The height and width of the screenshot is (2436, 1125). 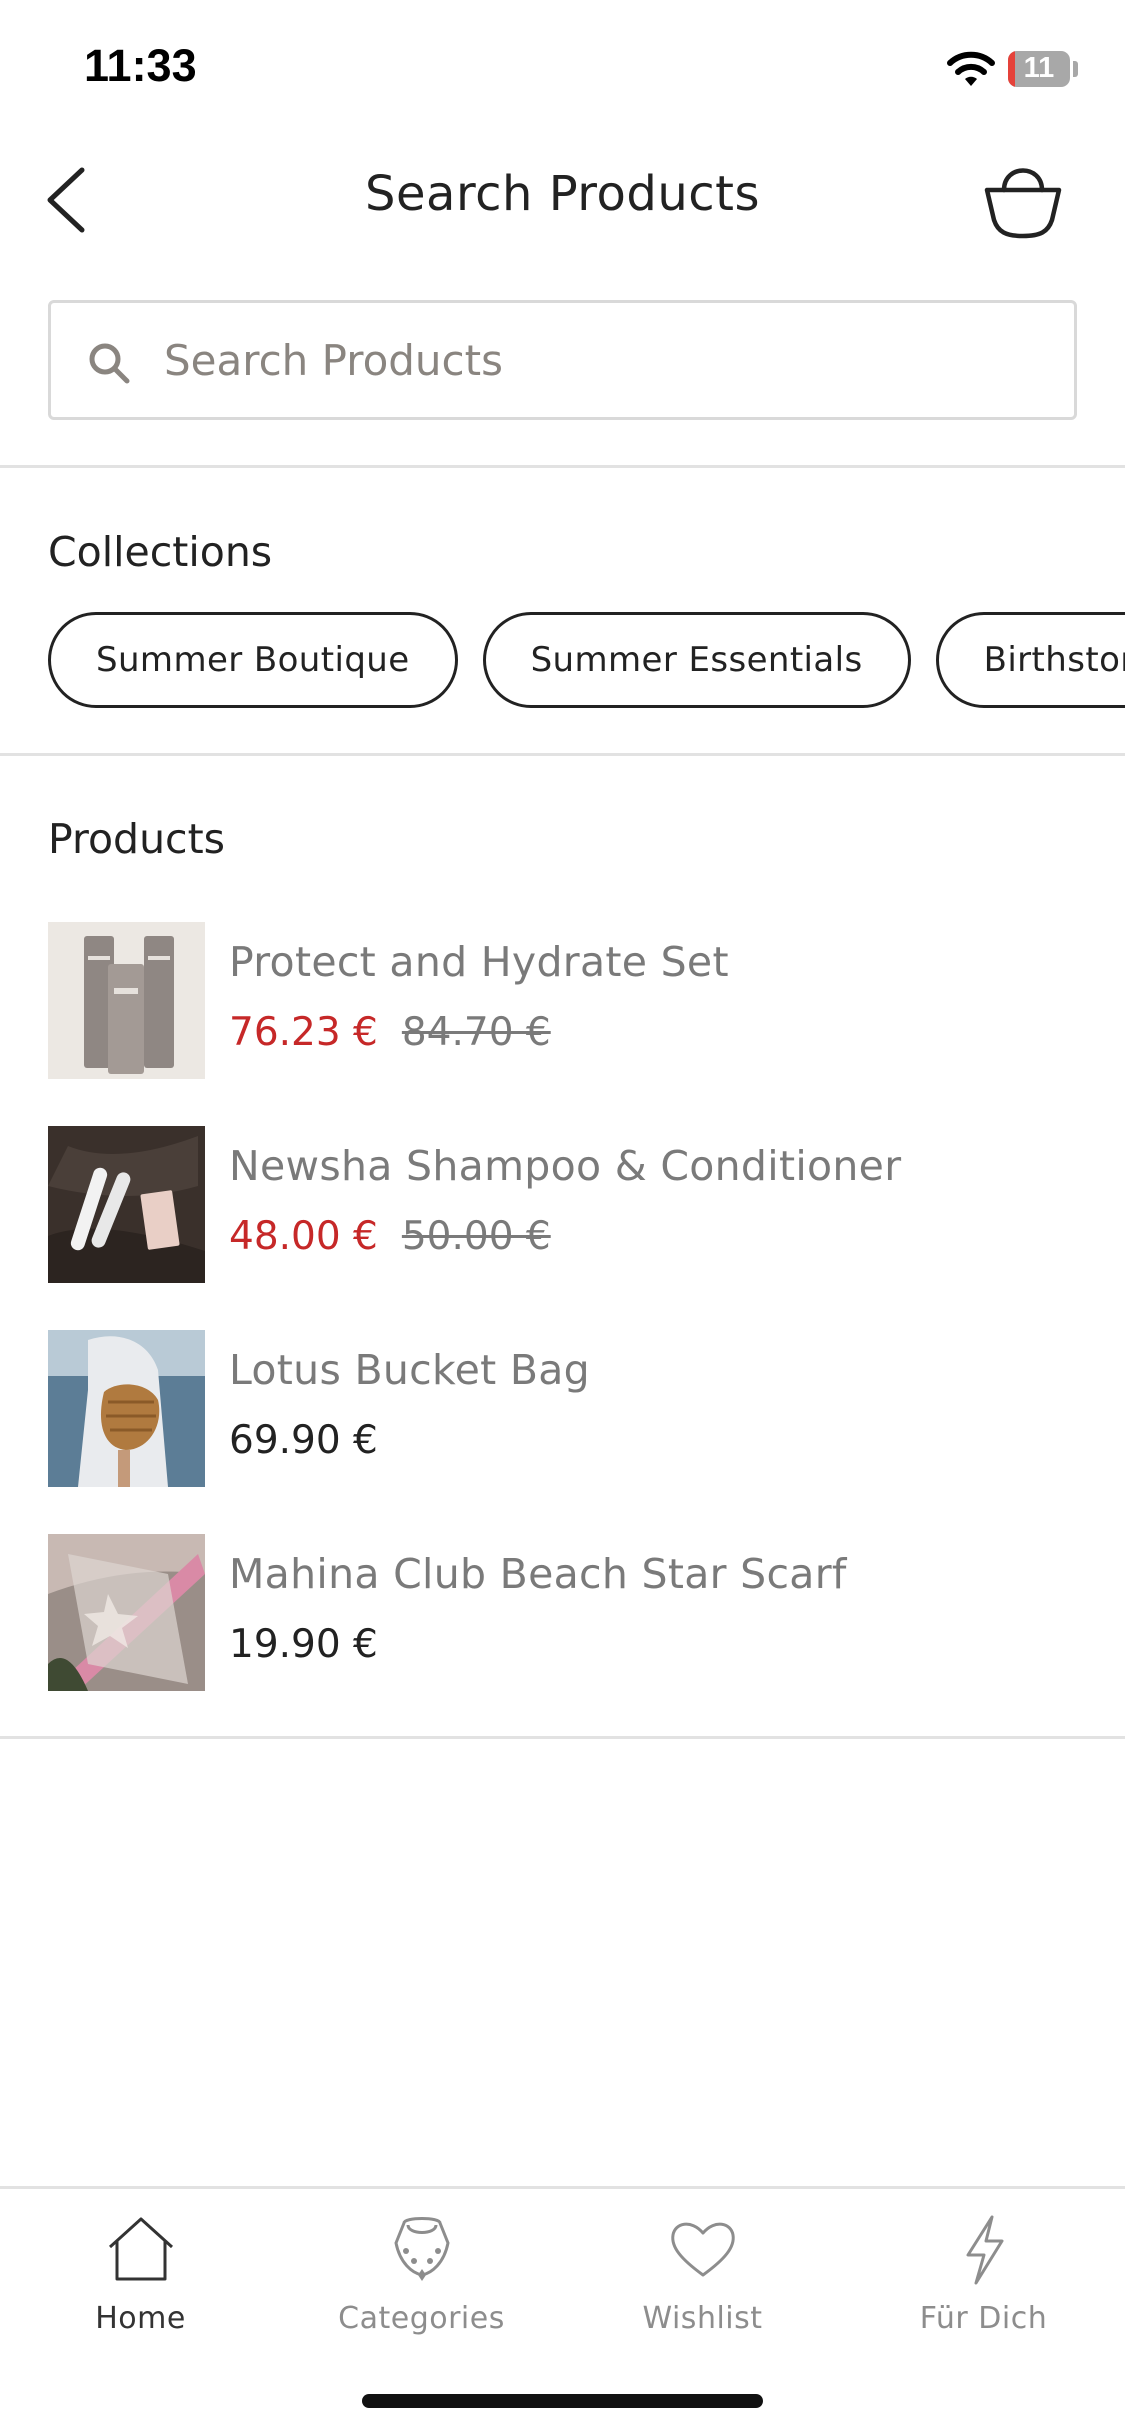 What do you see at coordinates (66, 200) in the screenshot?
I see `chevron-left-icon` at bounding box center [66, 200].